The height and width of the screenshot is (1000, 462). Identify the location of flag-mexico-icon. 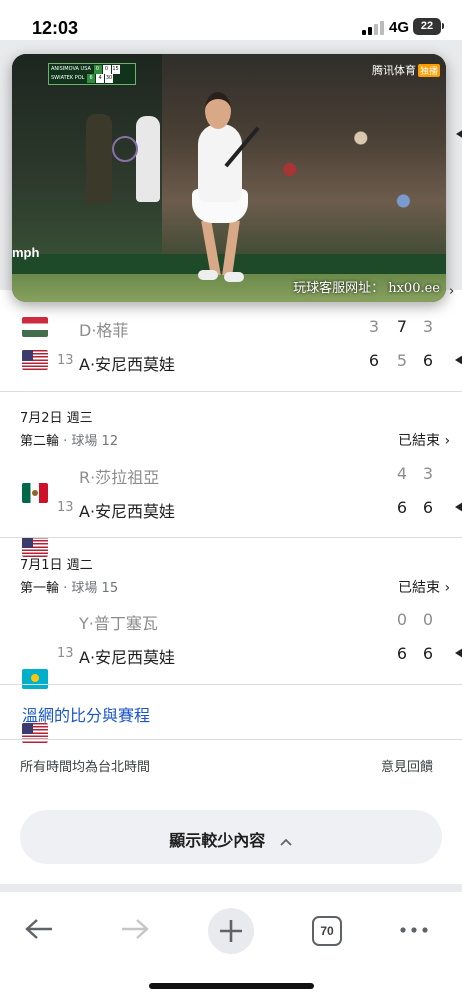
(35, 493).